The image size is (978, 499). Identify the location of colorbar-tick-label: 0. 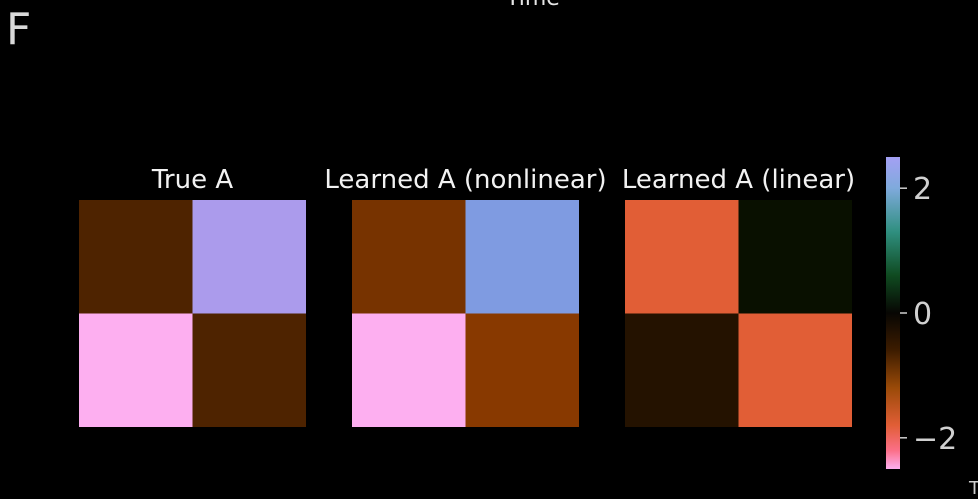
(922, 314).